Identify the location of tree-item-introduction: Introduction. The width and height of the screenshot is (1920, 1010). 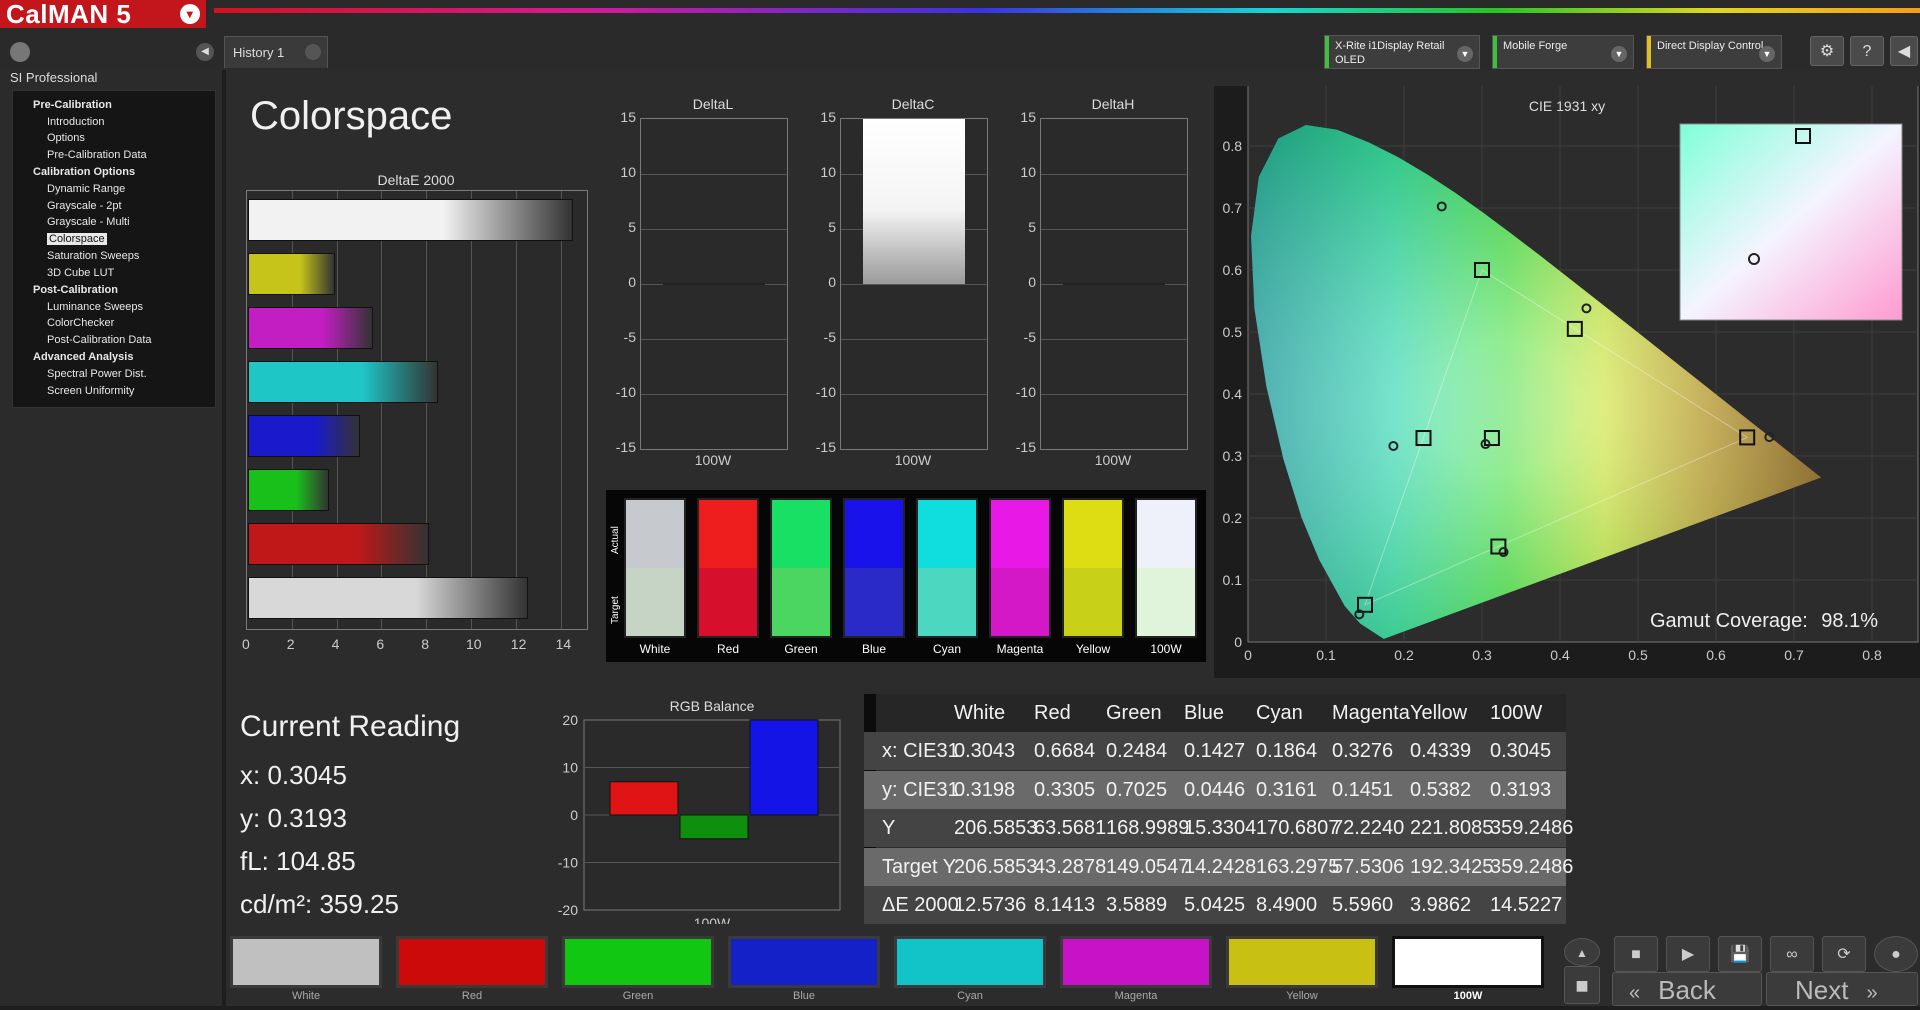
(75, 122).